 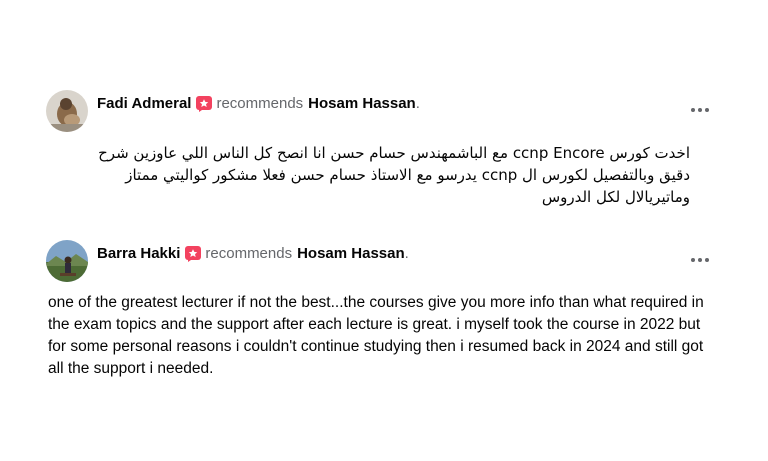 What do you see at coordinates (144, 104) in the screenshot?
I see `author-name: Fadi Admeral` at bounding box center [144, 104].